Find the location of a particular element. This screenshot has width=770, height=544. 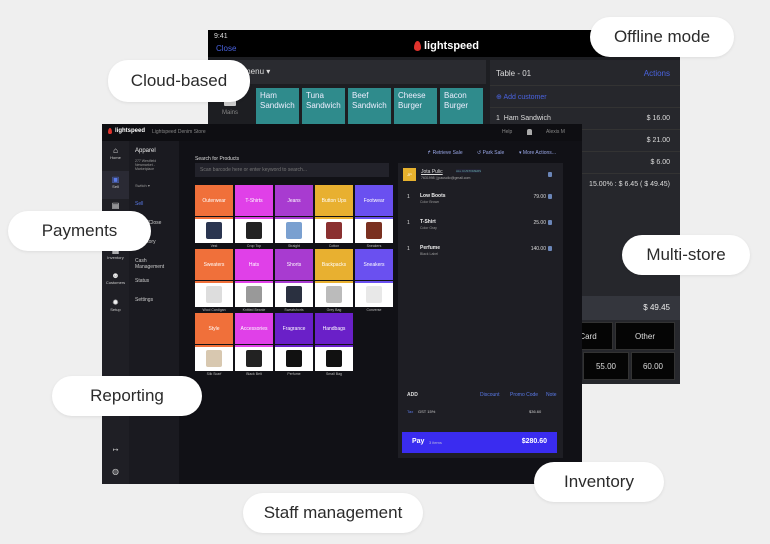

feature-cloud-based: Cloud-based is located at coordinates (179, 81).